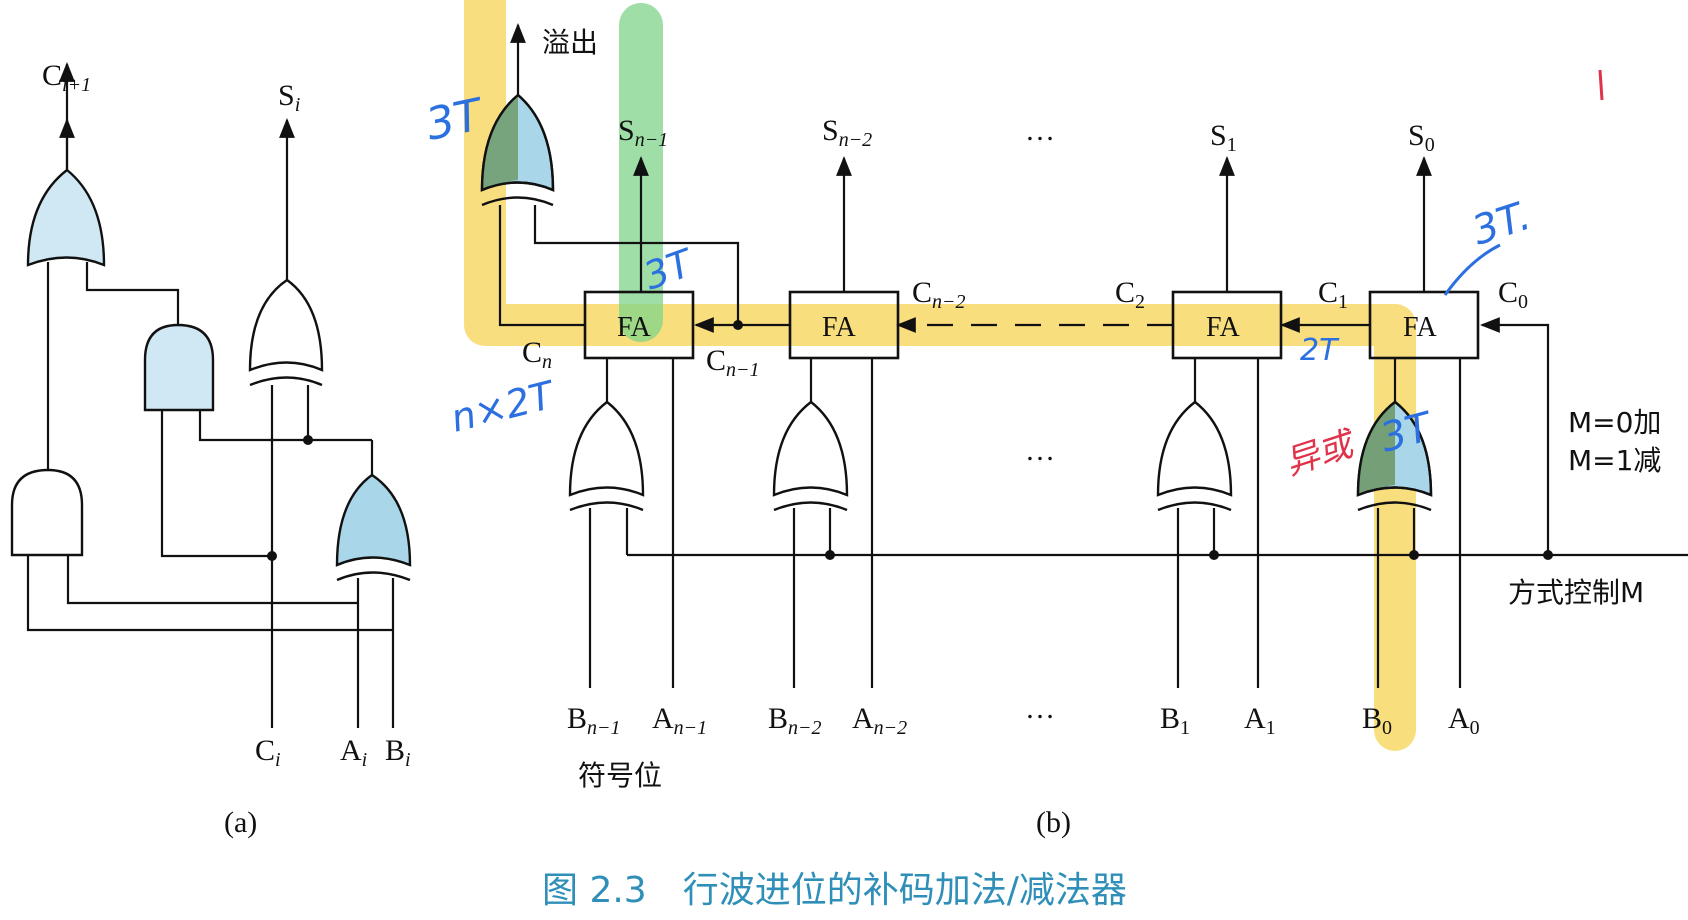  I want to click on label-mode-add: M=0加, so click(1614, 422).